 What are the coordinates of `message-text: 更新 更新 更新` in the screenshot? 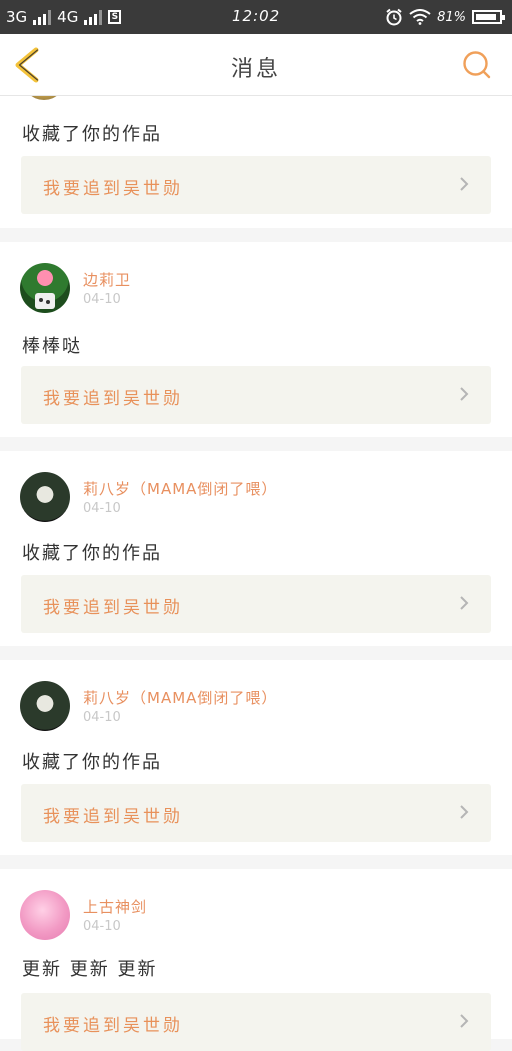 It's located at (90, 969).